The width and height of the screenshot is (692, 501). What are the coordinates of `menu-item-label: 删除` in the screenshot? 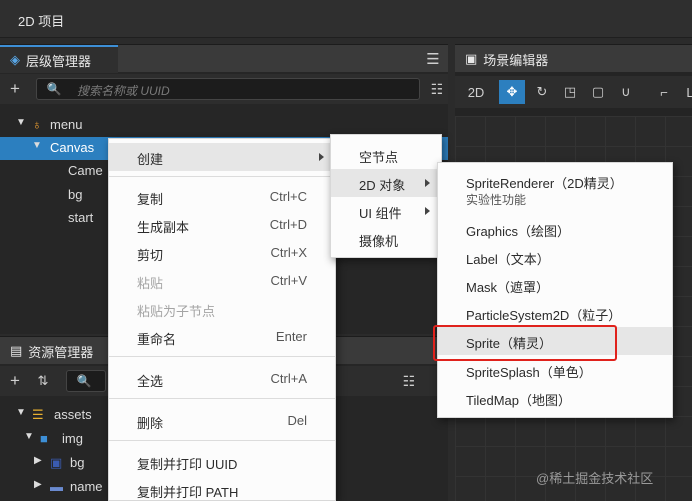 It's located at (150, 423).